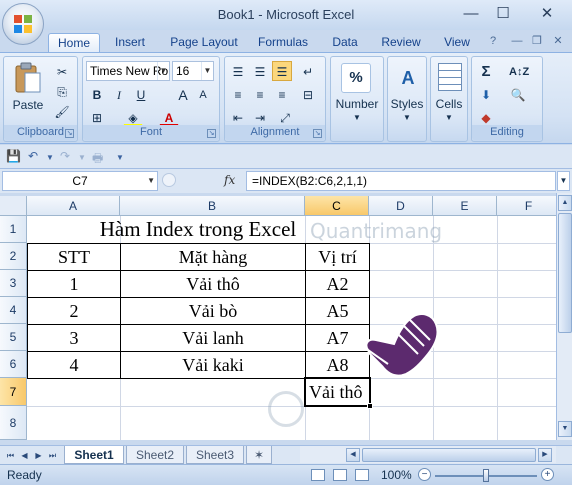  What do you see at coordinates (260, 71) in the screenshot?
I see `align-middle-icon: ☰` at bounding box center [260, 71].